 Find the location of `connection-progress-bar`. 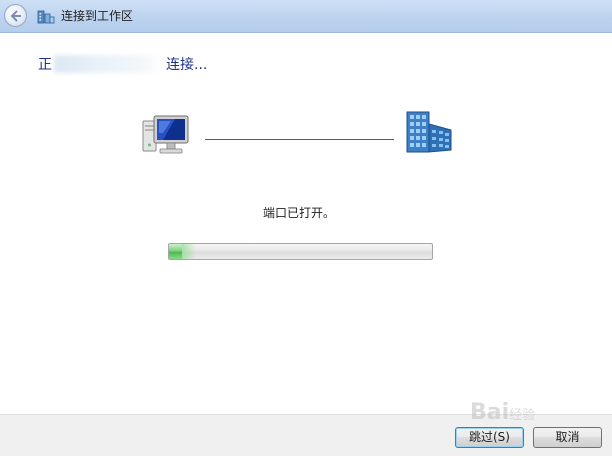

connection-progress-bar is located at coordinates (300, 251).